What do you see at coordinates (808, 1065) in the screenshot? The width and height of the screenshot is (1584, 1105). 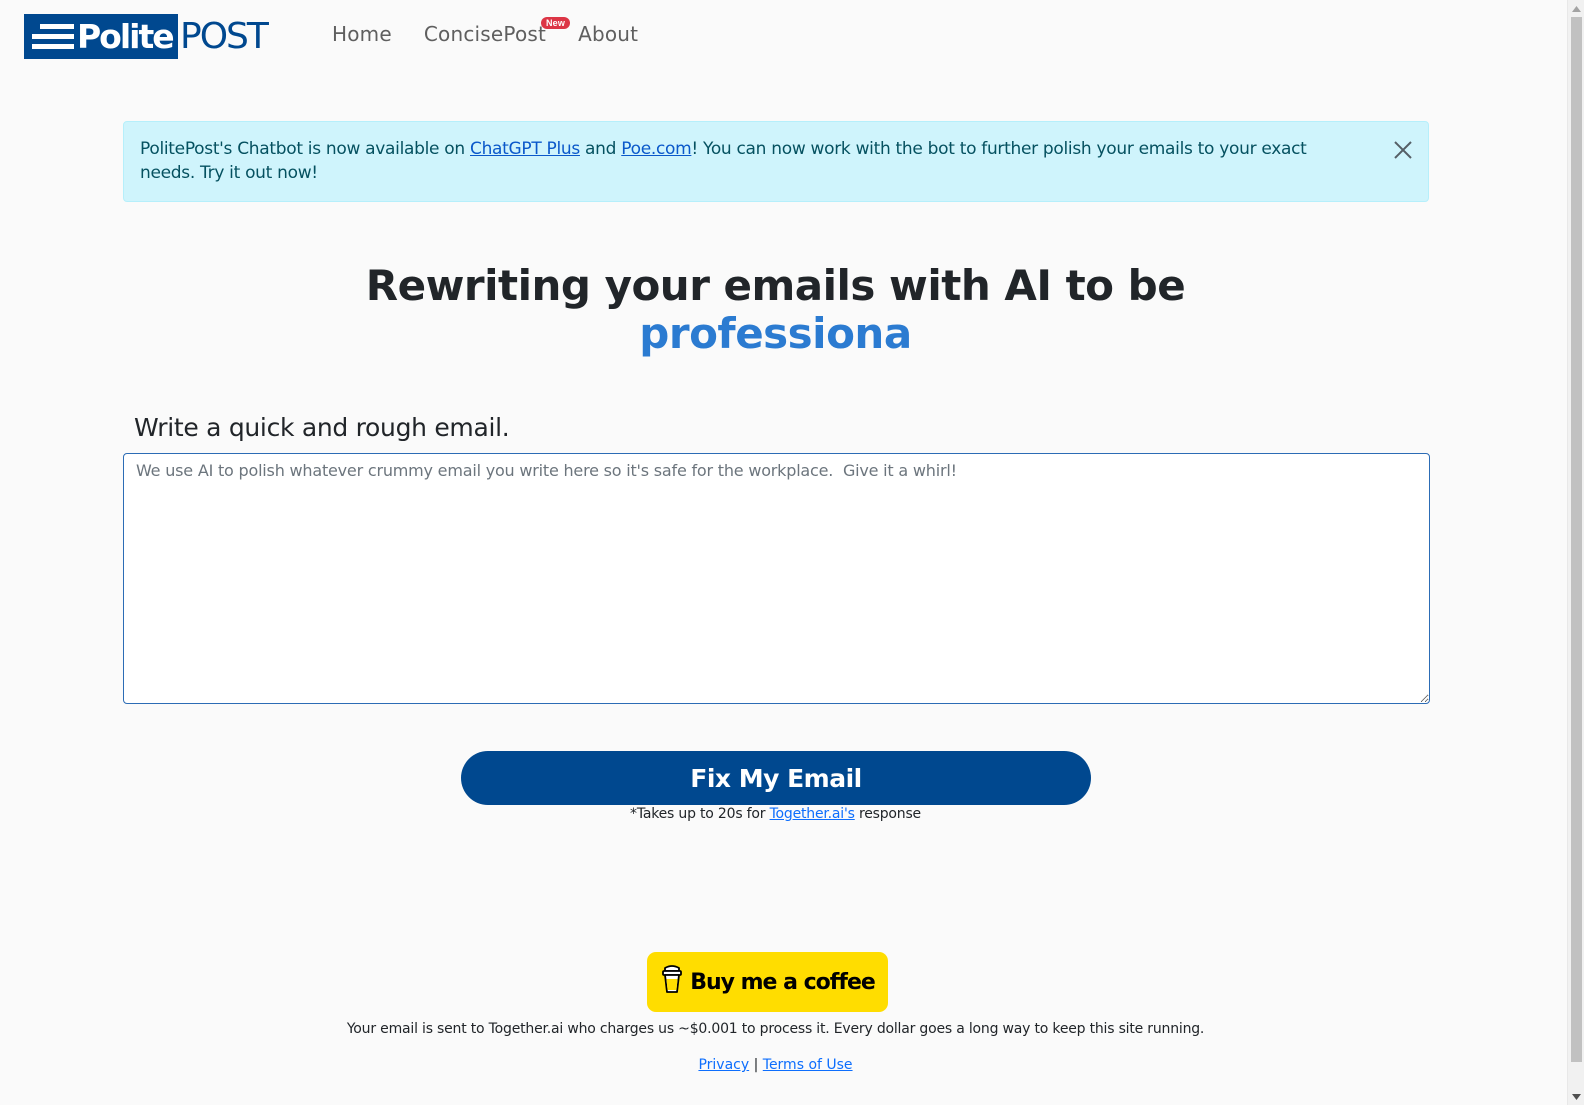 I see `terms-of-use-link: Terms of Use` at bounding box center [808, 1065].